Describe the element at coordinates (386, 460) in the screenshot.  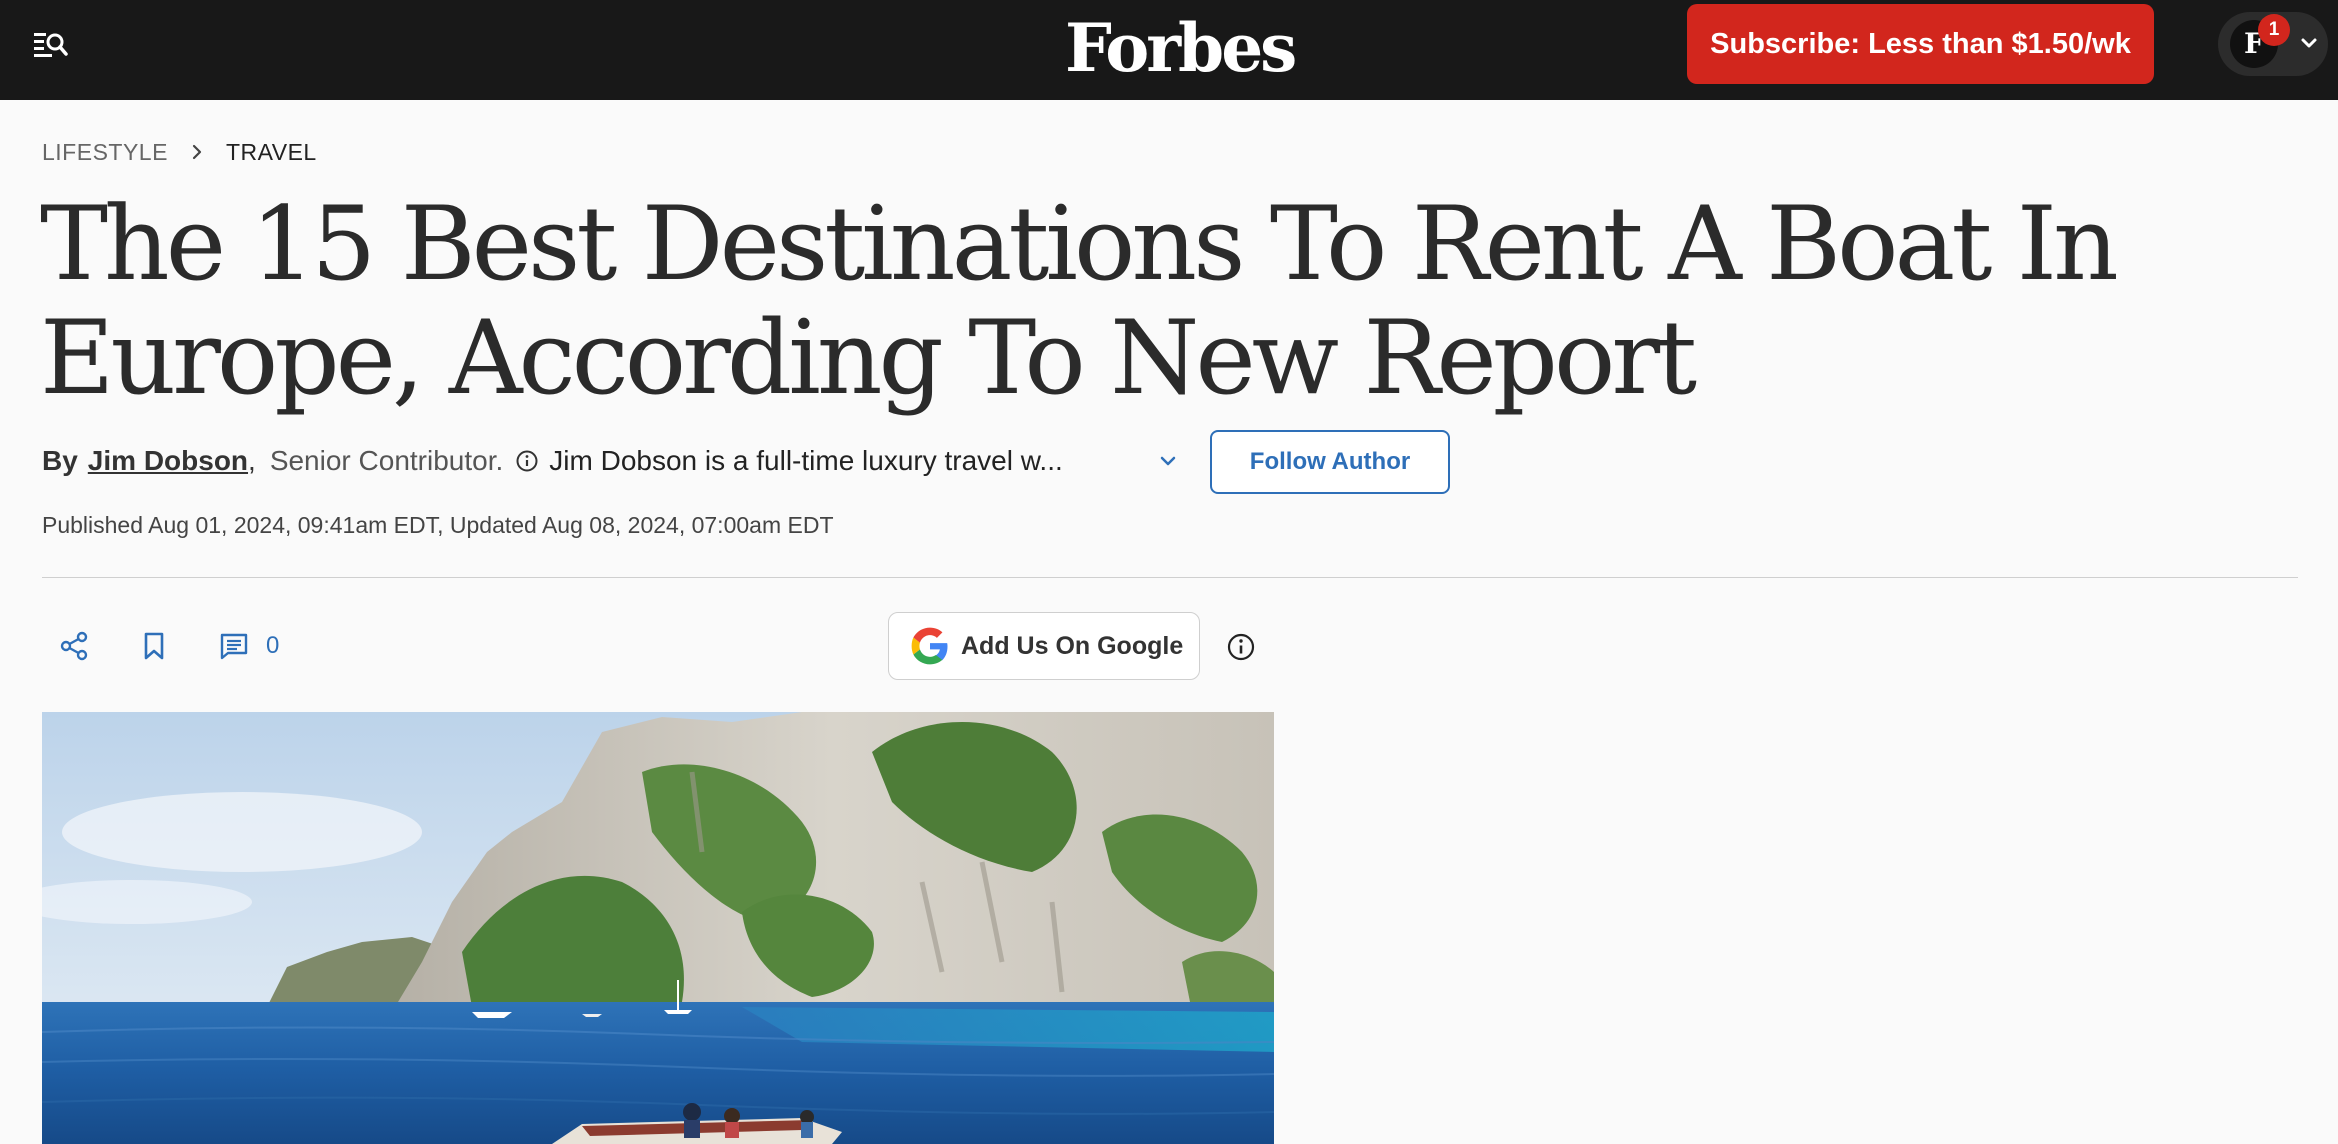
I see `author-role: Senior Contributor.` at that location.